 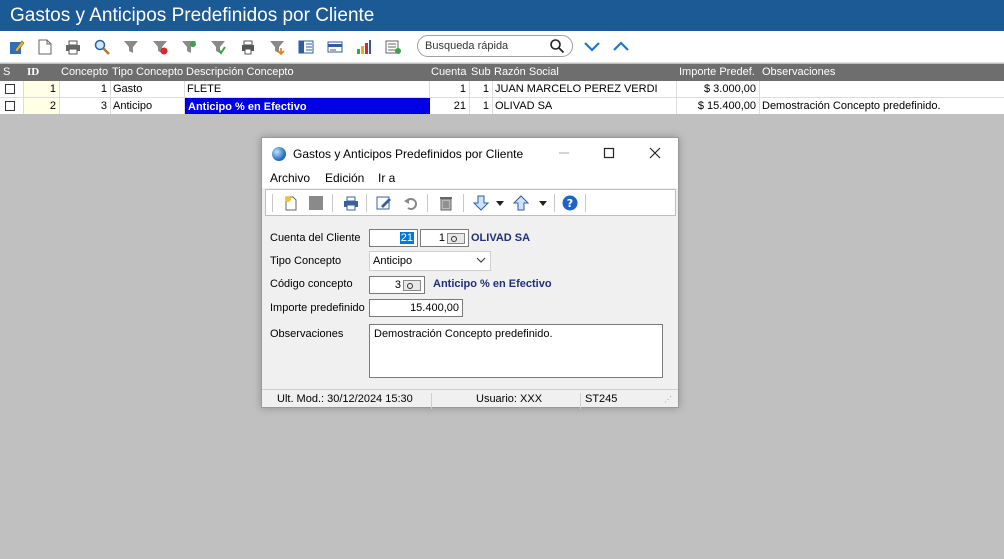 What do you see at coordinates (335, 47) in the screenshot?
I see `card-icon` at bounding box center [335, 47].